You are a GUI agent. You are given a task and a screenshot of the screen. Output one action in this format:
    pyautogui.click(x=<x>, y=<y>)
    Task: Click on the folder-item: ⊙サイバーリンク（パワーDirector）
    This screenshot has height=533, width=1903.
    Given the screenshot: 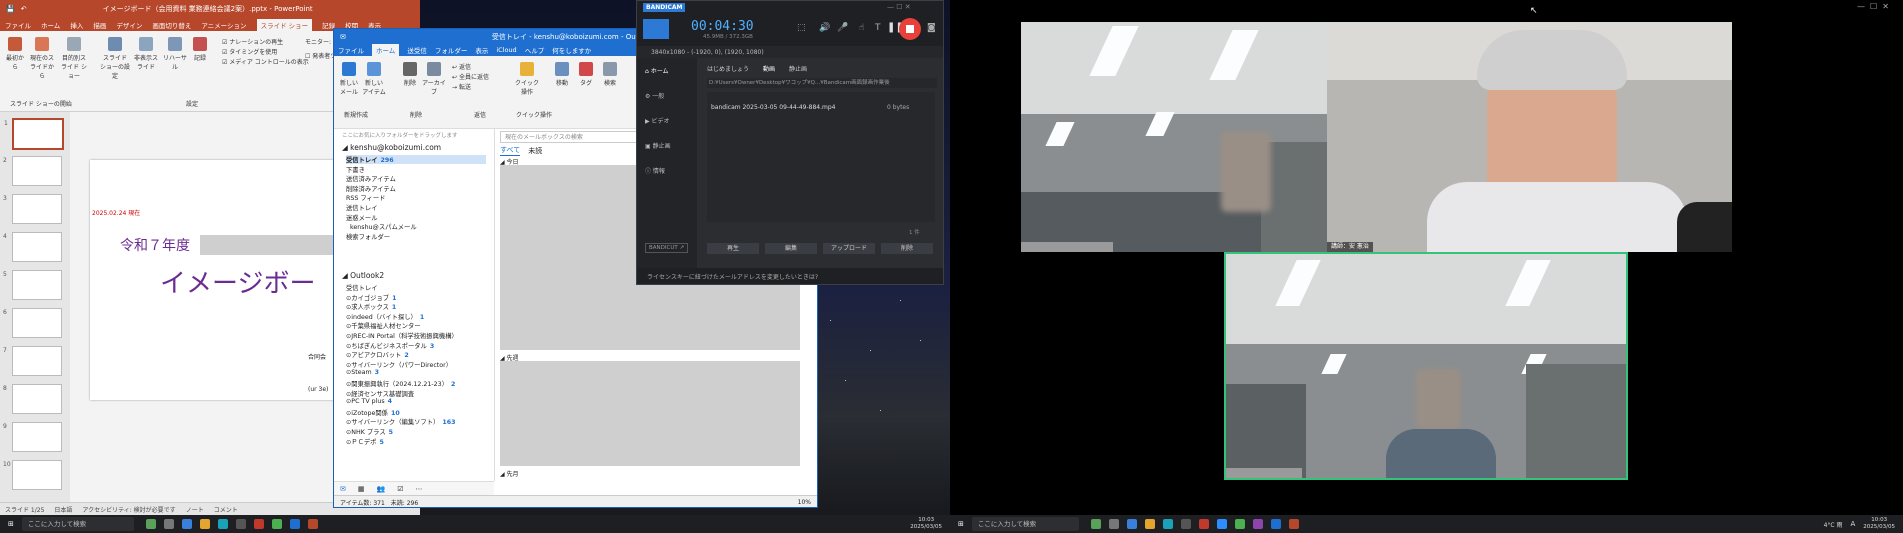 What is the action you would take?
    pyautogui.click(x=400, y=364)
    